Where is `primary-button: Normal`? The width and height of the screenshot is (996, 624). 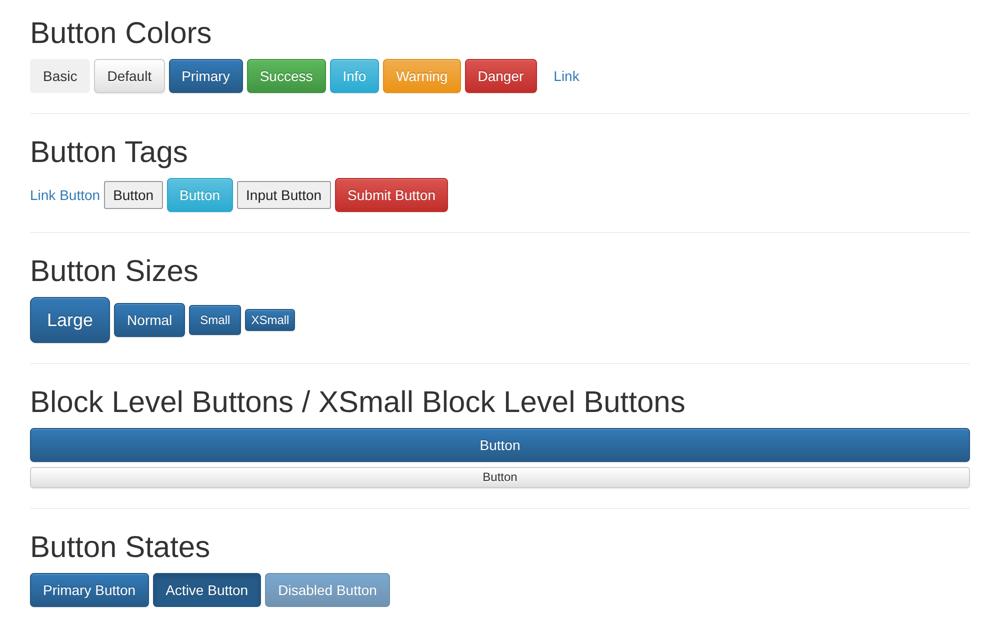
primary-button: Normal is located at coordinates (150, 320).